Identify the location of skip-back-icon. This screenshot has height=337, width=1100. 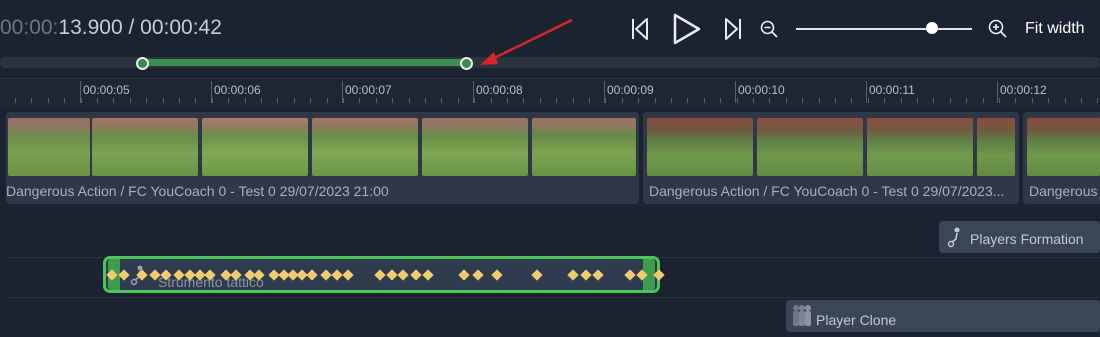
(640, 29).